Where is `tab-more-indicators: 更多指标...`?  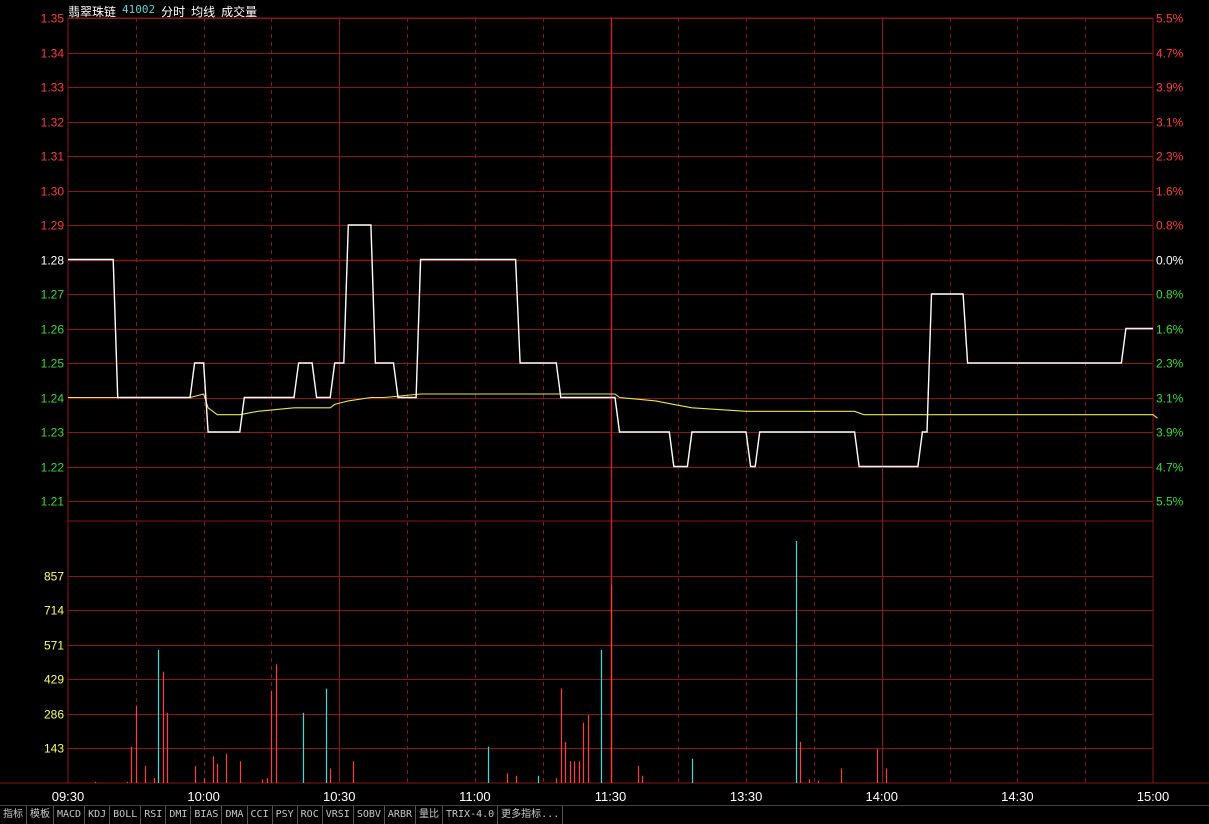 tab-more-indicators: 更多指标... is located at coordinates (531, 815).